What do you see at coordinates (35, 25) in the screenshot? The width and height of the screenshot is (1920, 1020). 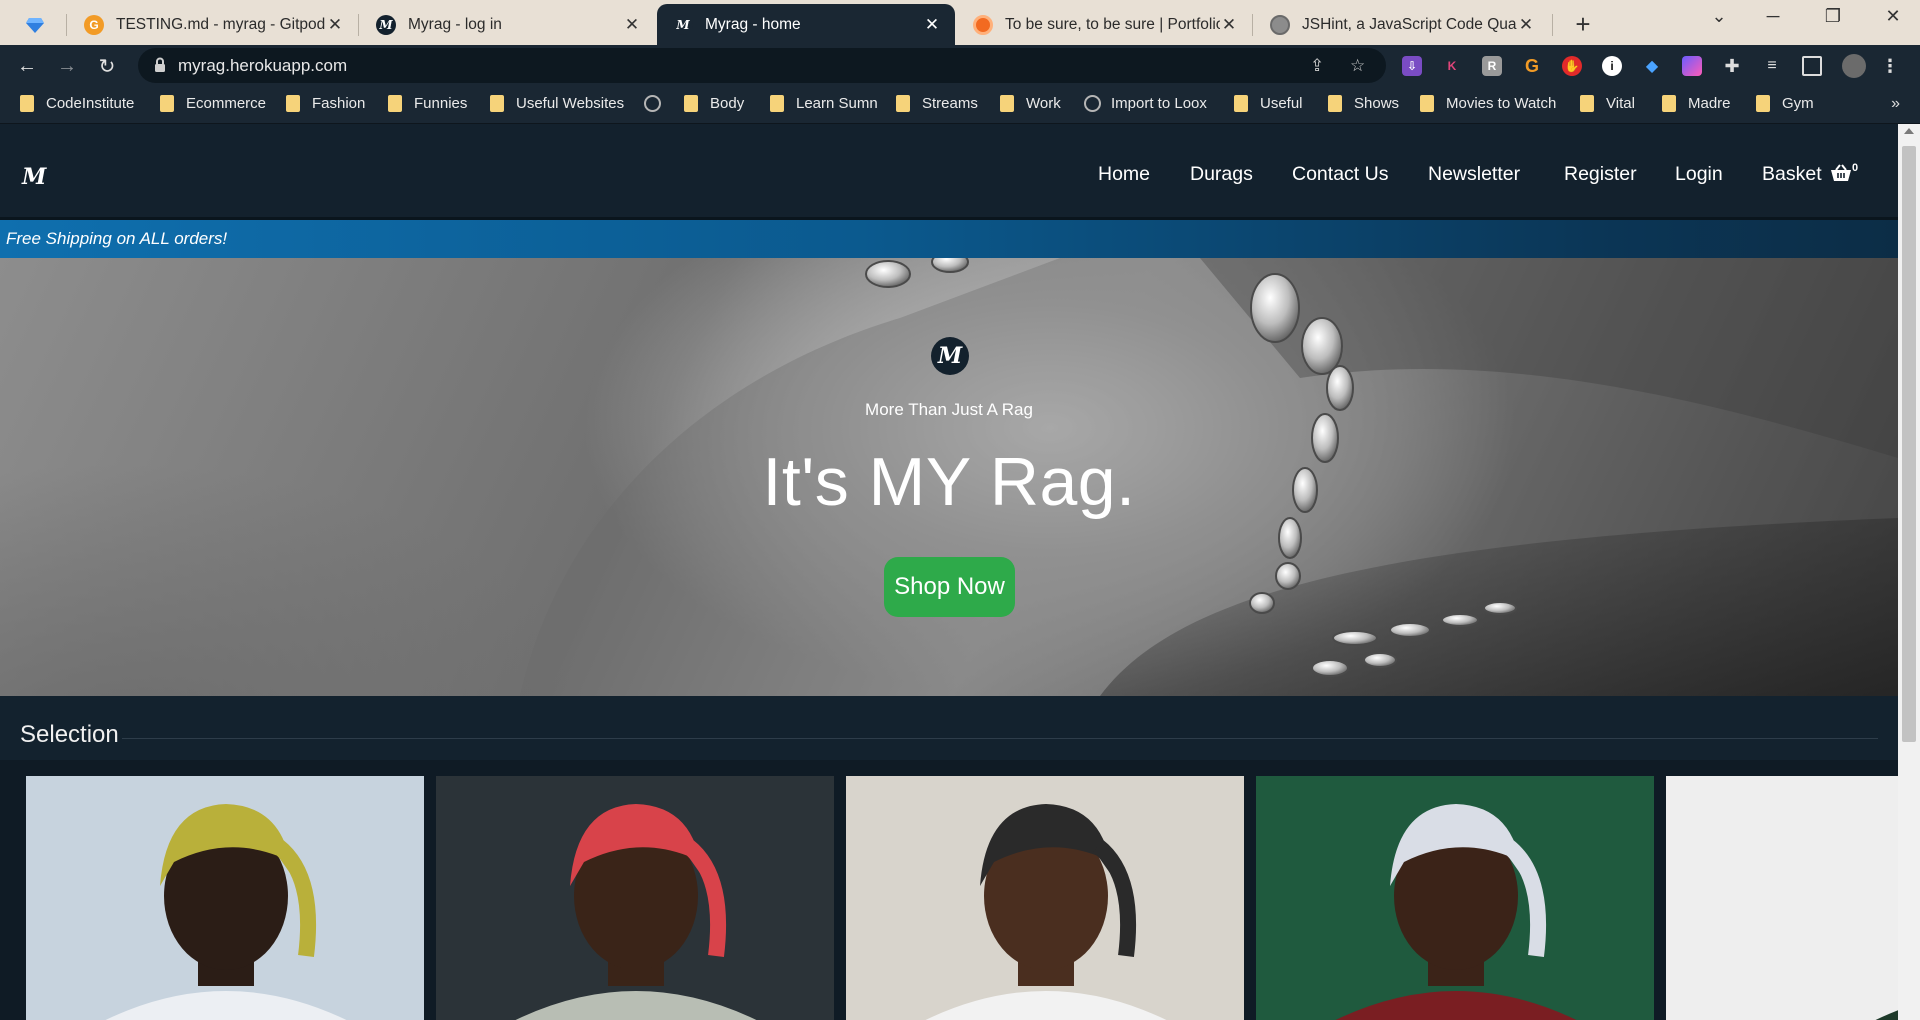 I see `pinned-tab` at bounding box center [35, 25].